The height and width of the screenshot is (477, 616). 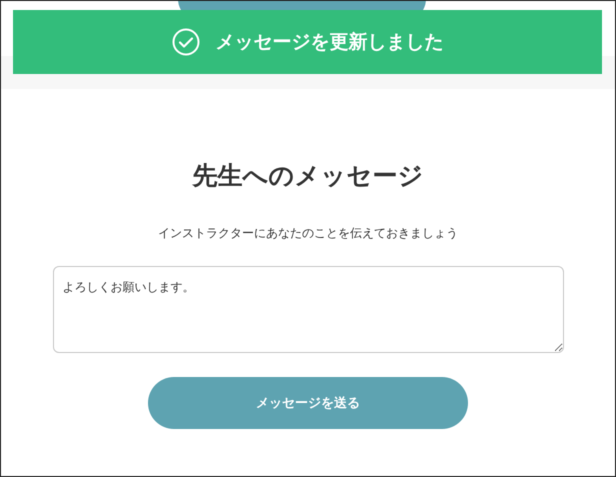 What do you see at coordinates (186, 42) in the screenshot?
I see `check-circle-icon` at bounding box center [186, 42].